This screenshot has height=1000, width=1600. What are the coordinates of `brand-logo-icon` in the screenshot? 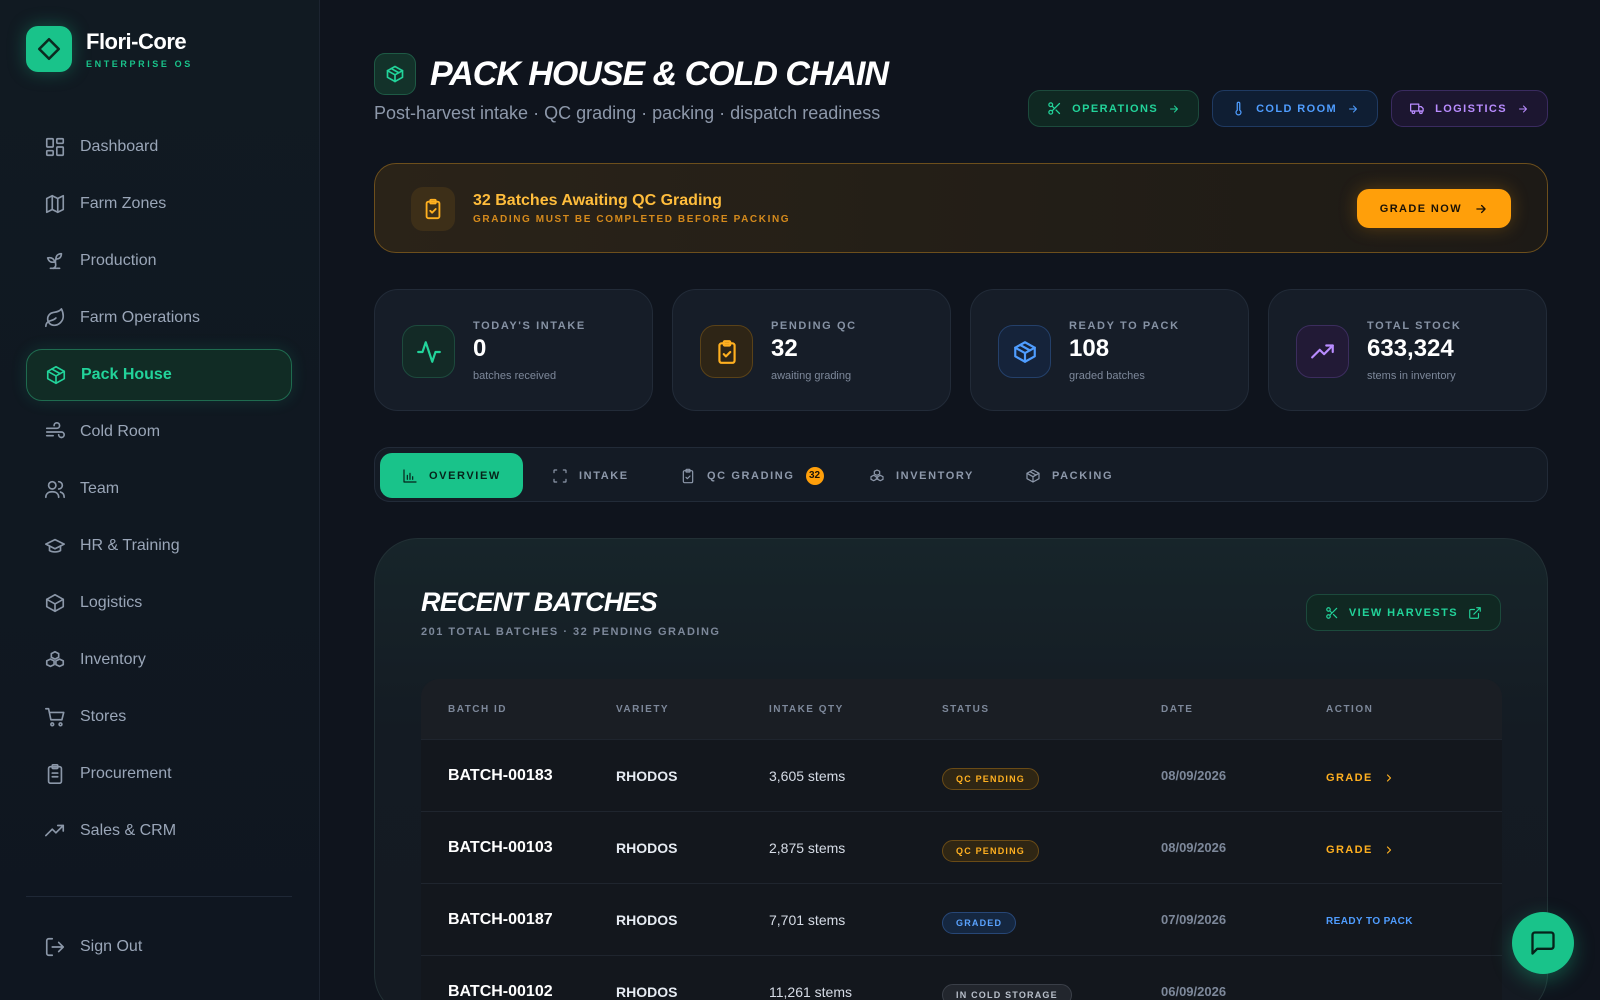 It's located at (49, 49).